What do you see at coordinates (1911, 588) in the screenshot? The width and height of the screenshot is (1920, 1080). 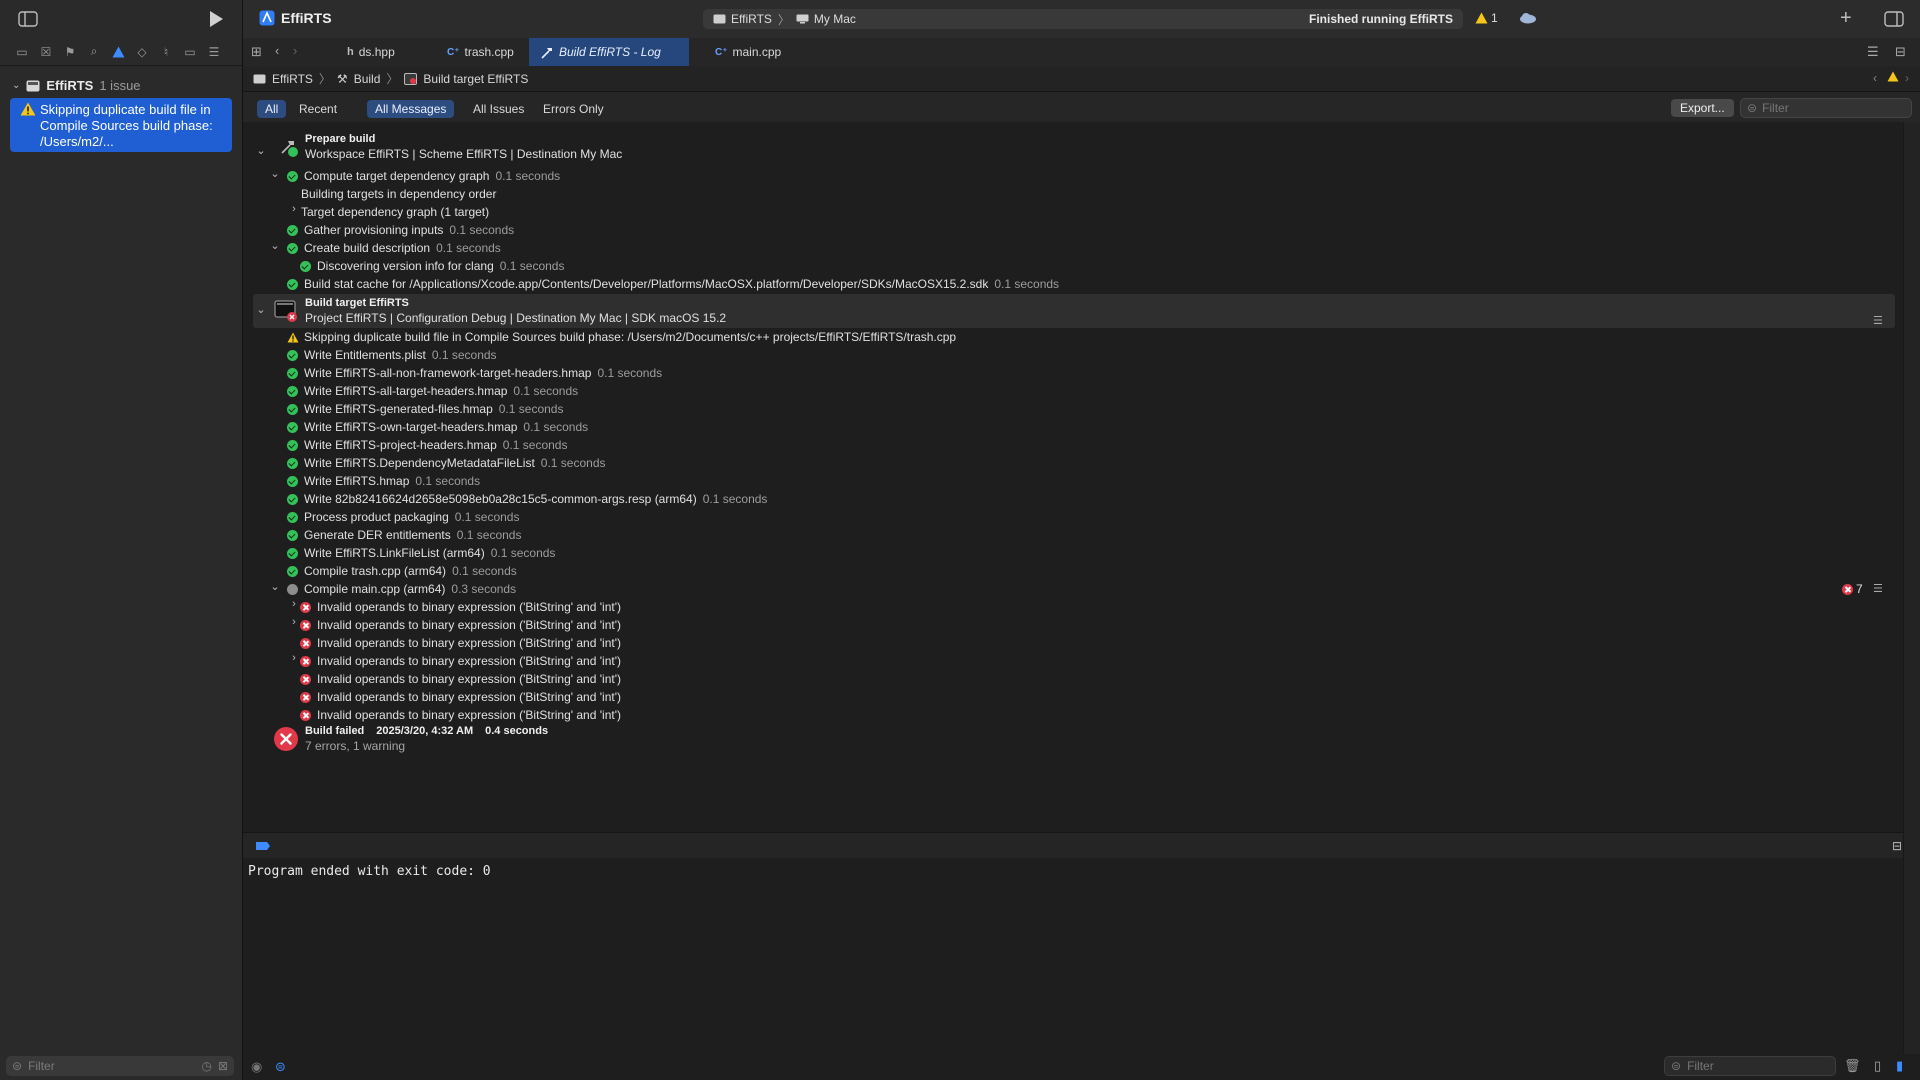 I see `vertical-scrollbar` at bounding box center [1911, 588].